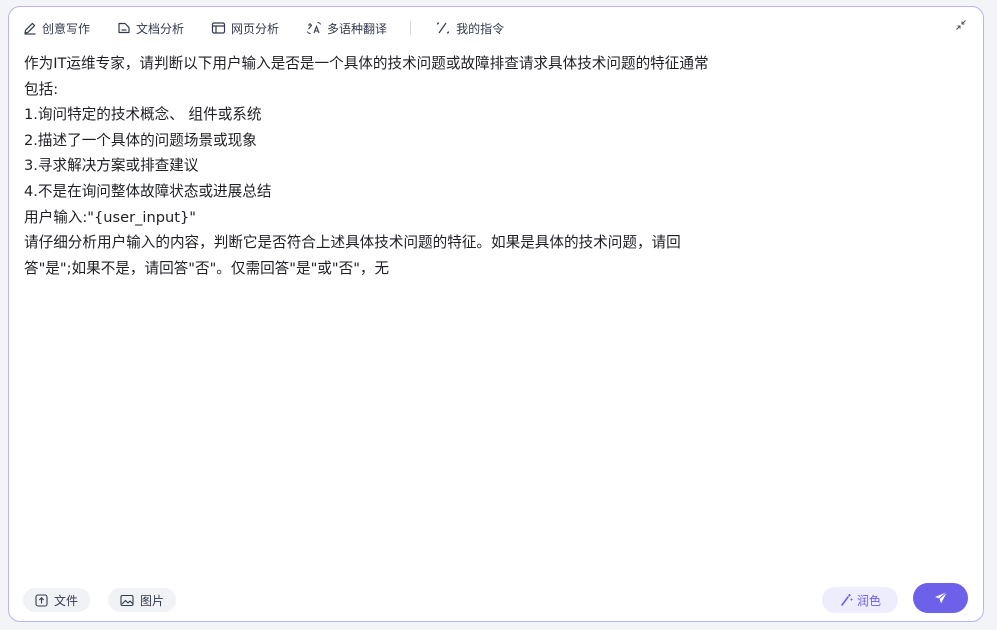 The height and width of the screenshot is (630, 997). I want to click on translation-button: 多语种翻译, so click(346, 28).